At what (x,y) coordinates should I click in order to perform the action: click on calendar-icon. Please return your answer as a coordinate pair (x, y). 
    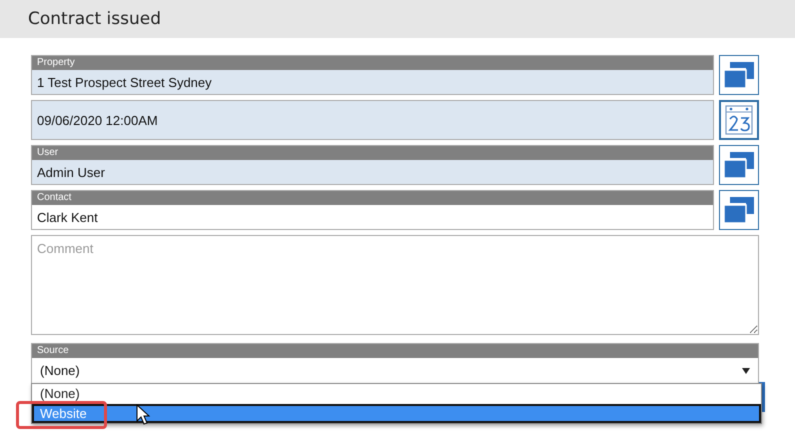
    Looking at the image, I should click on (739, 120).